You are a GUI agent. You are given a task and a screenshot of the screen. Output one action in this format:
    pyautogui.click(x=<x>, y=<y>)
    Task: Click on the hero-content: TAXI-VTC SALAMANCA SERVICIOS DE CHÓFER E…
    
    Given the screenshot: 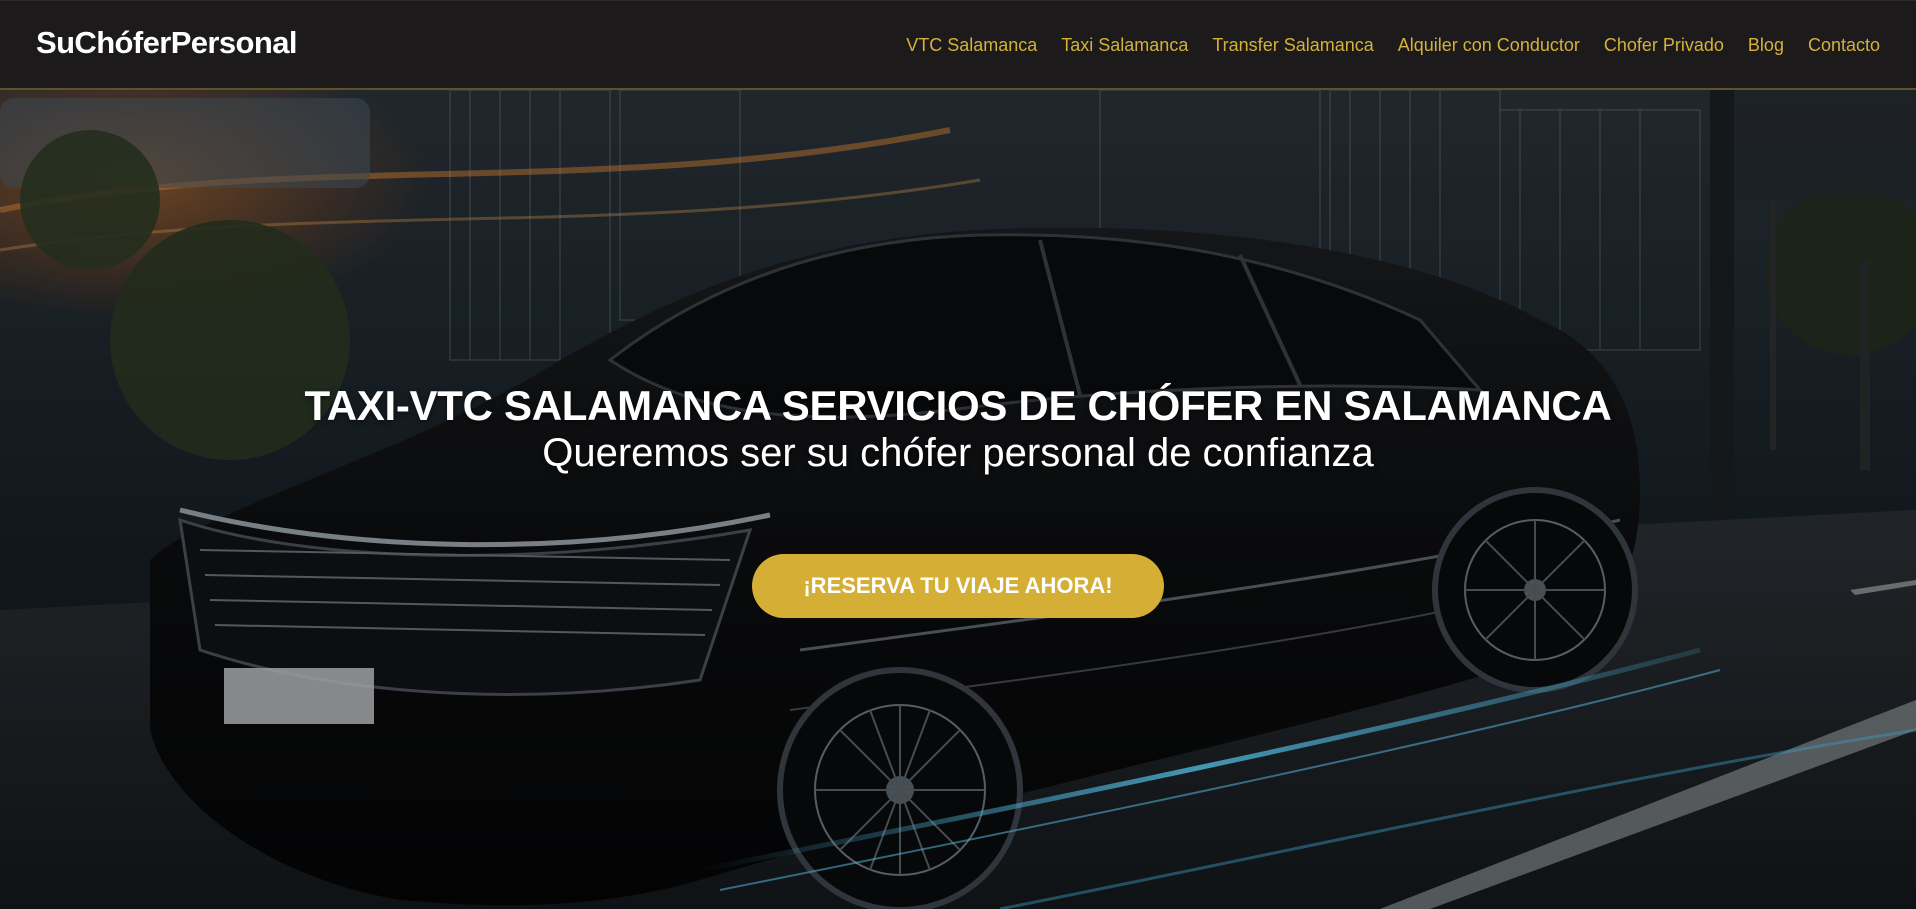 What is the action you would take?
    pyautogui.click(x=958, y=429)
    